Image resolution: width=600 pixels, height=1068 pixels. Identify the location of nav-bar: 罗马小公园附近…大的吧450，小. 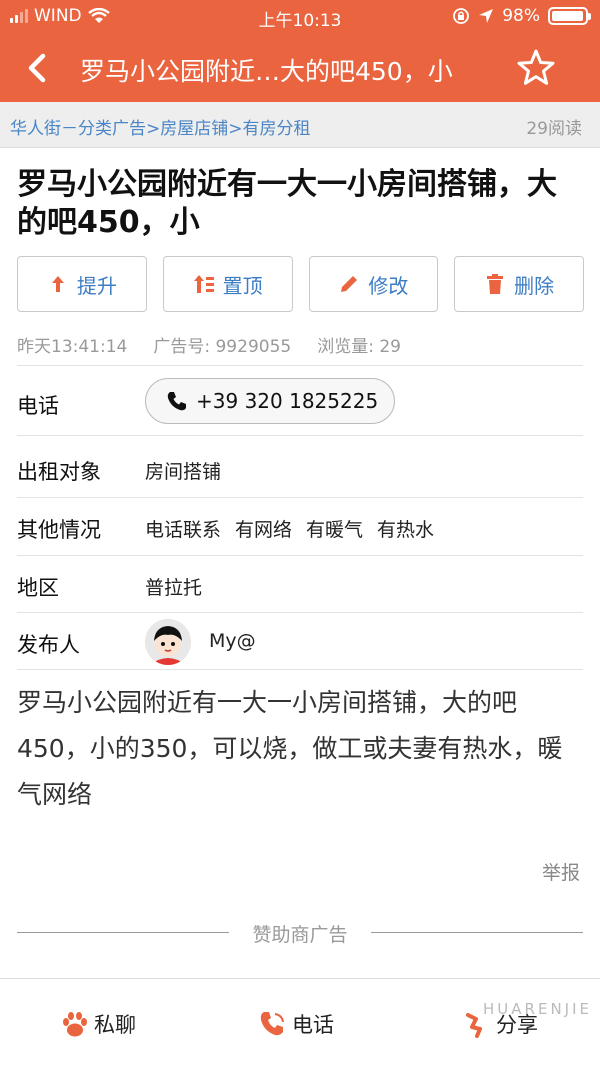
(300, 68).